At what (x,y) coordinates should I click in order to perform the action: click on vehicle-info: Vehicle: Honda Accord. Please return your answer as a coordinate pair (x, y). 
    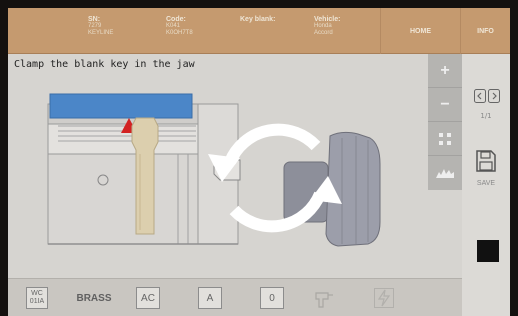
    Looking at the image, I should click on (327, 26).